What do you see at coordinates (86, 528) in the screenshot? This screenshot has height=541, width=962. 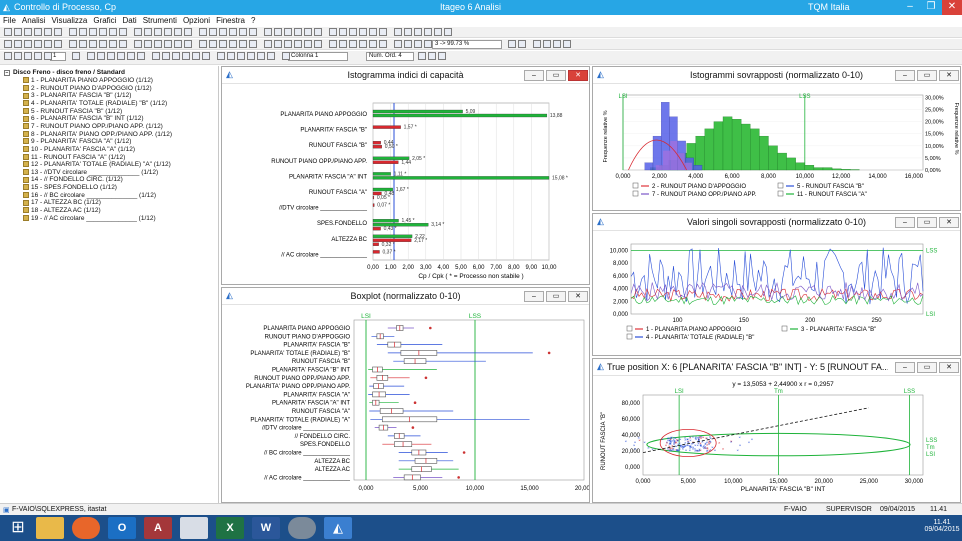 I see `firefox-icon` at bounding box center [86, 528].